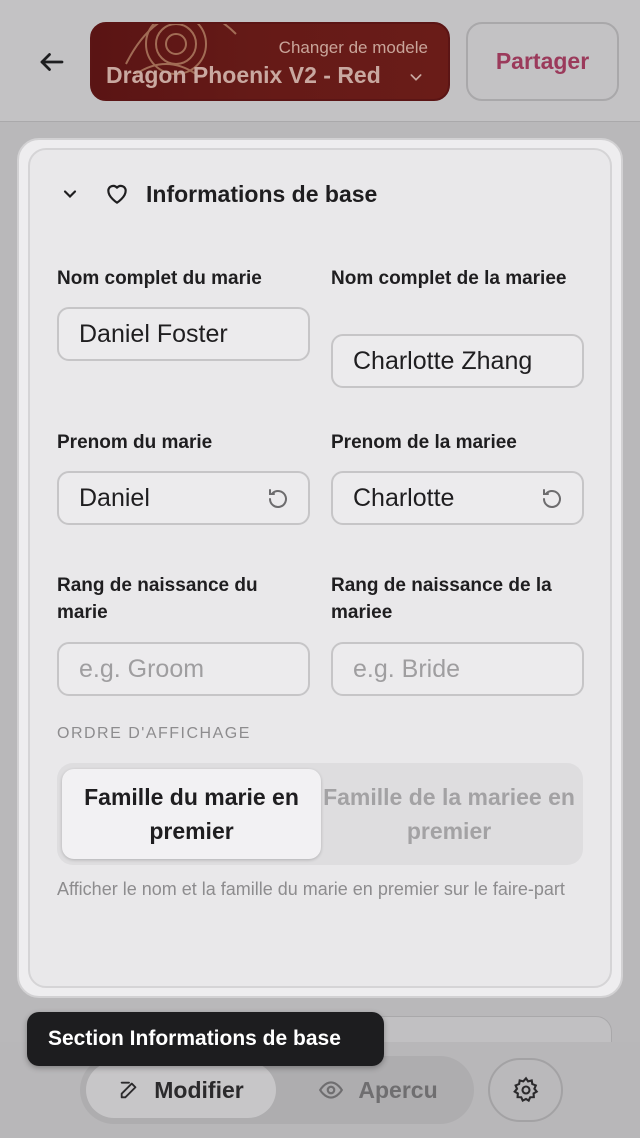 The height and width of the screenshot is (1138, 640). I want to click on order-option-bride-first: Famille de la mariee en premier, so click(449, 814).